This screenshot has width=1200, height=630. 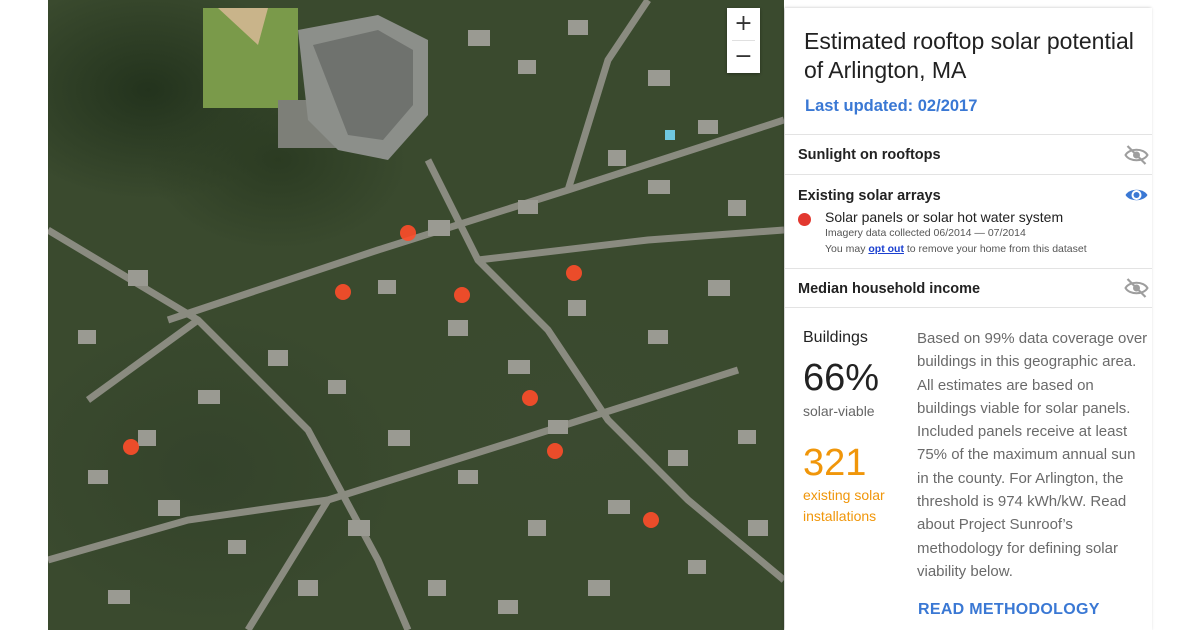 What do you see at coordinates (968, 154) in the screenshot?
I see `layer-row-sunlight: Sunlight on rooftops` at bounding box center [968, 154].